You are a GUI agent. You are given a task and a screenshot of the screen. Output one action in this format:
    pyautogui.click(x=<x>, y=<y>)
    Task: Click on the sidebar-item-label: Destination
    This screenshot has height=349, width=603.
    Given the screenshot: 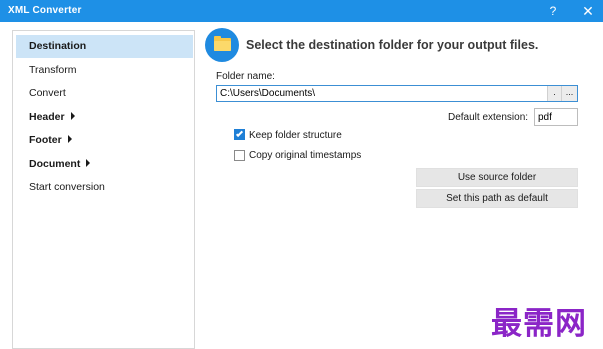 What is the action you would take?
    pyautogui.click(x=58, y=46)
    